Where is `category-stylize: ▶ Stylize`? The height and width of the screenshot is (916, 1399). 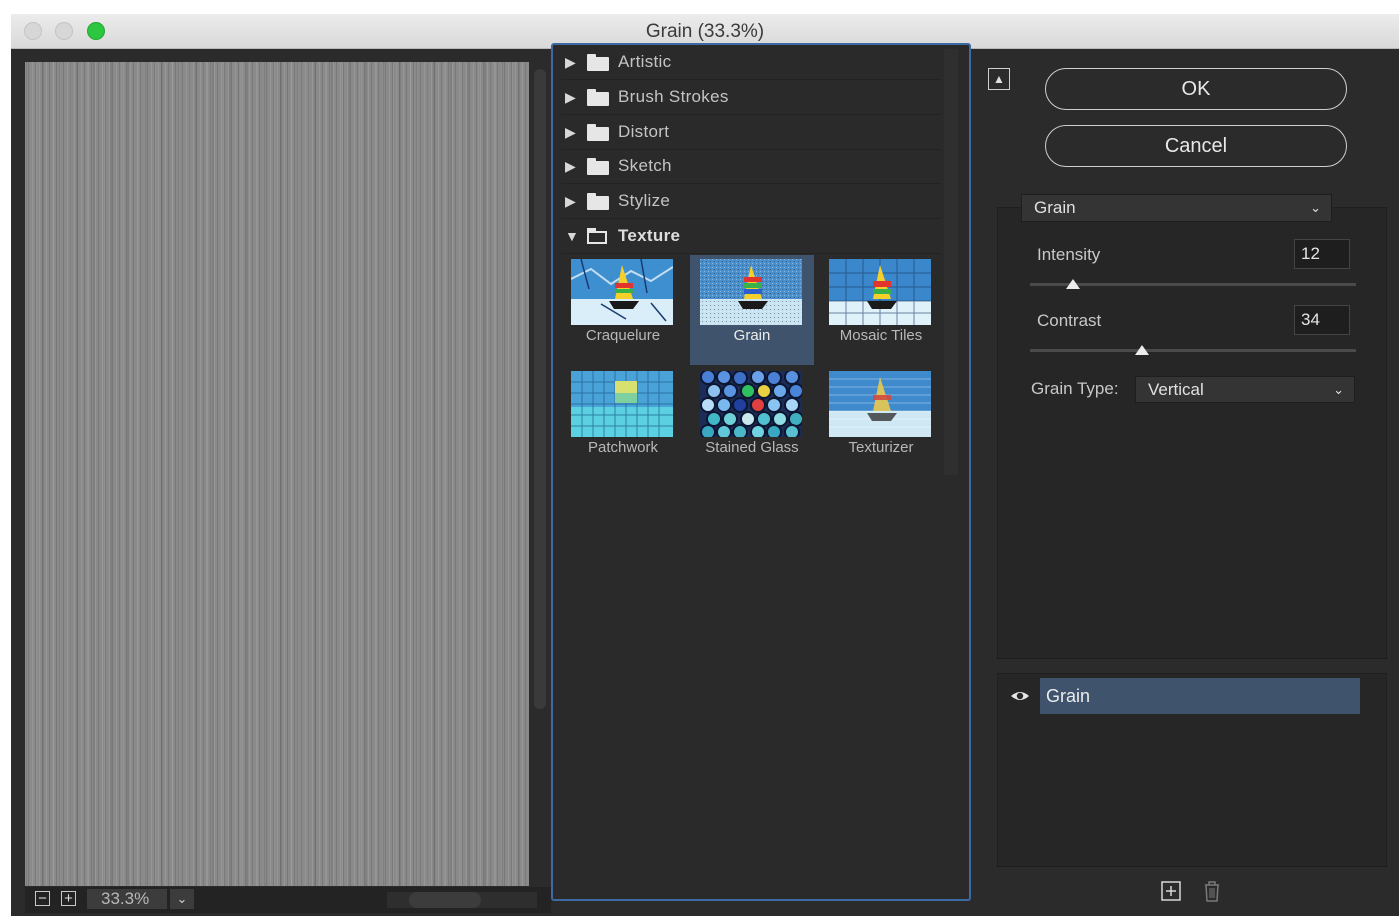 category-stylize: ▶ Stylize is located at coordinates (751, 201).